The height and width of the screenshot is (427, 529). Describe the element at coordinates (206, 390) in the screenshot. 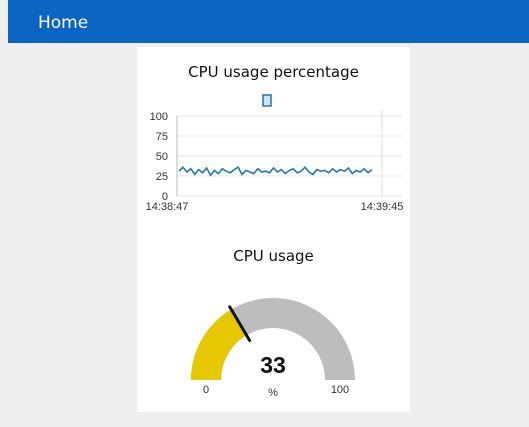

I see `gauge-min-label: 0` at that location.